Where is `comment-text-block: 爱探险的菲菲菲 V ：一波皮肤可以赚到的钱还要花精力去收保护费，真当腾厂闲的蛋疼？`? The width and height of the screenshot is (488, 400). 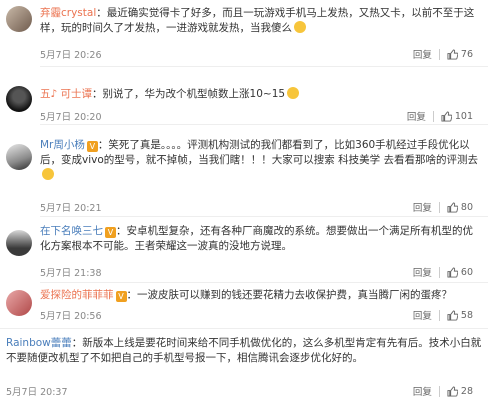 comment-text-block: 爱探险的菲菲菲 V ：一波皮肤可以赚到的钱还要花精力去收保护费，真当腾厂闲的蛋疼？ is located at coordinates (261, 295).